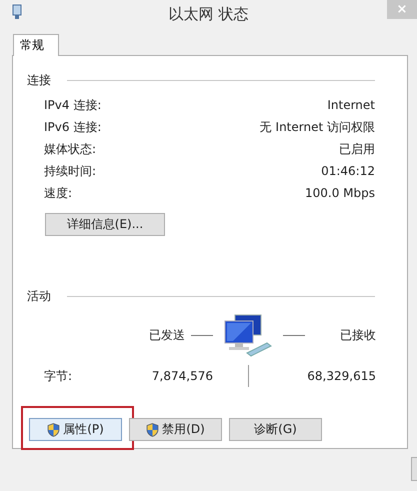 The height and width of the screenshot is (491, 417). I want to click on cut-off-button, so click(414, 469).